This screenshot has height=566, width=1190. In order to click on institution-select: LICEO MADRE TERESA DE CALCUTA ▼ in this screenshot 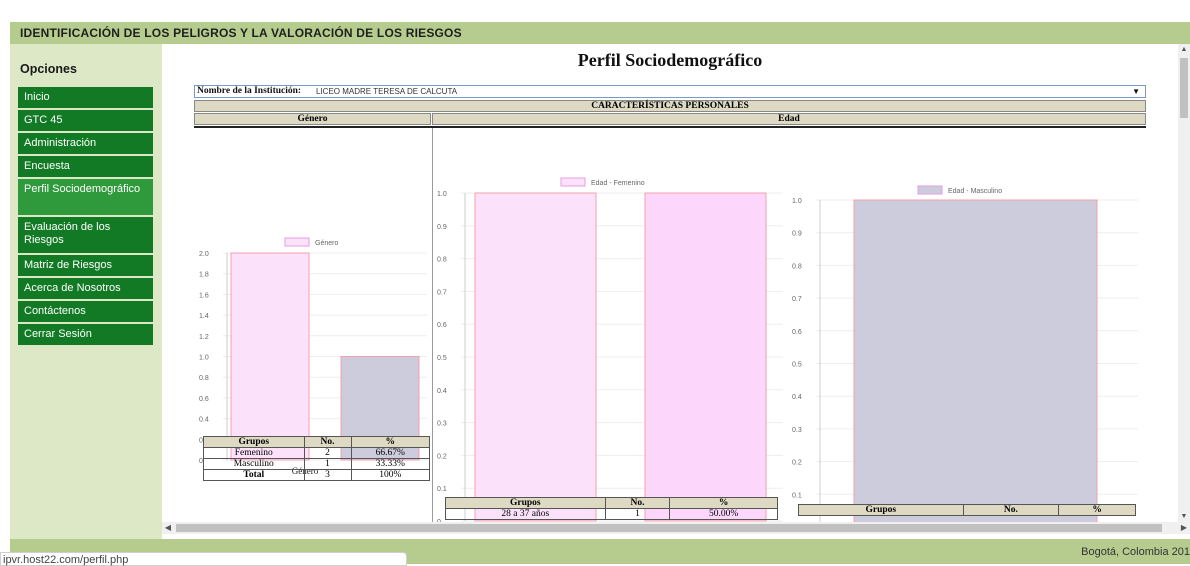, I will do `click(728, 91)`.